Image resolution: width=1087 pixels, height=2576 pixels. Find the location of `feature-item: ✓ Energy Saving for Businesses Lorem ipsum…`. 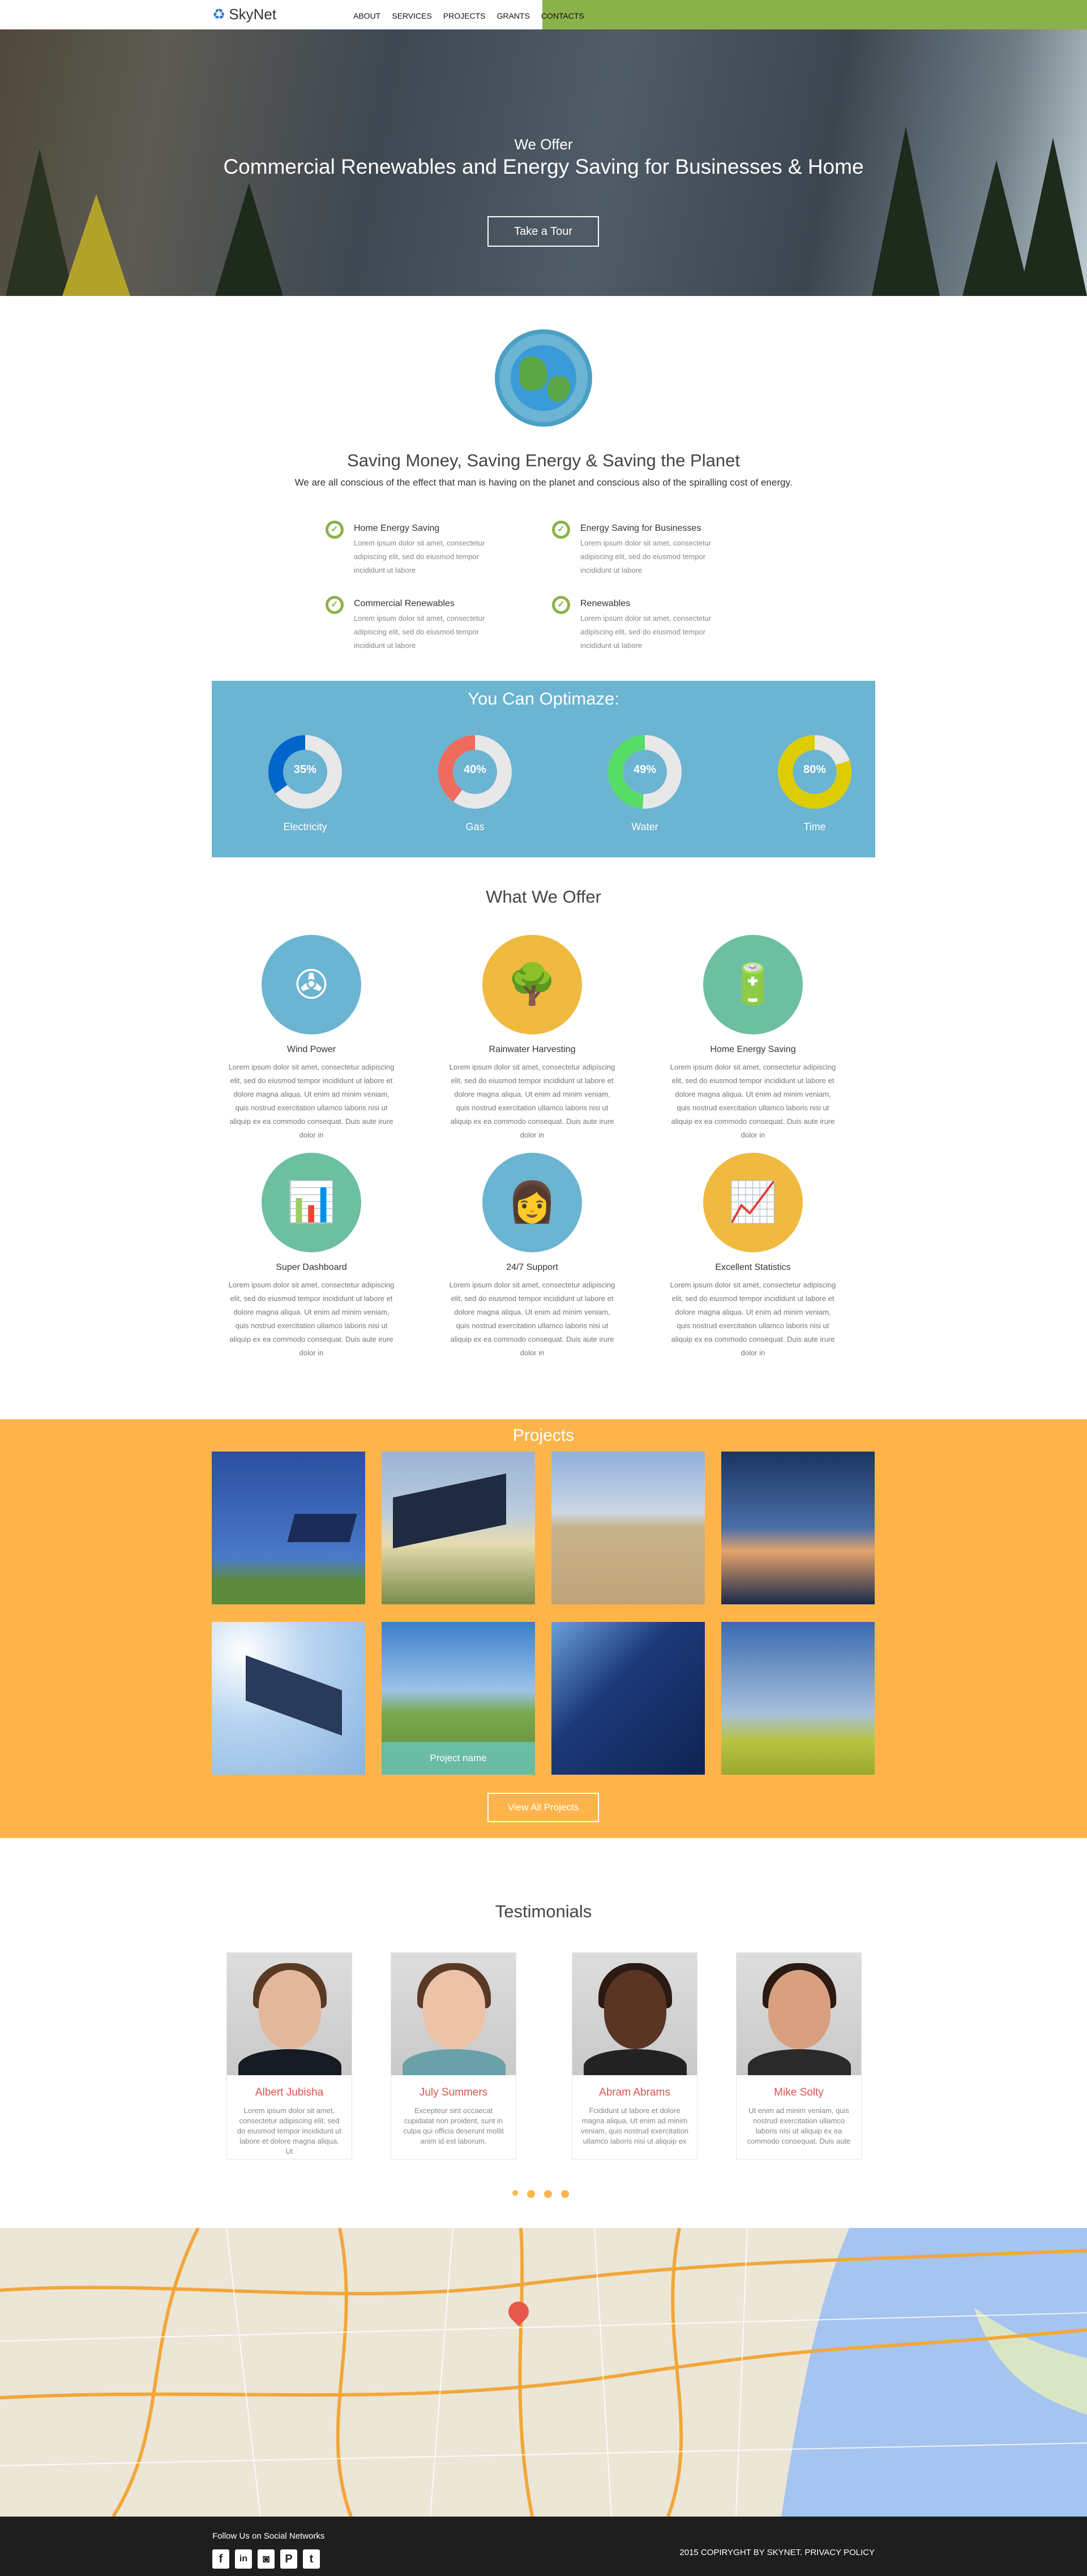

feature-item: ✓ Energy Saving for Businesses Lorem ipsum… is located at coordinates (660, 549).